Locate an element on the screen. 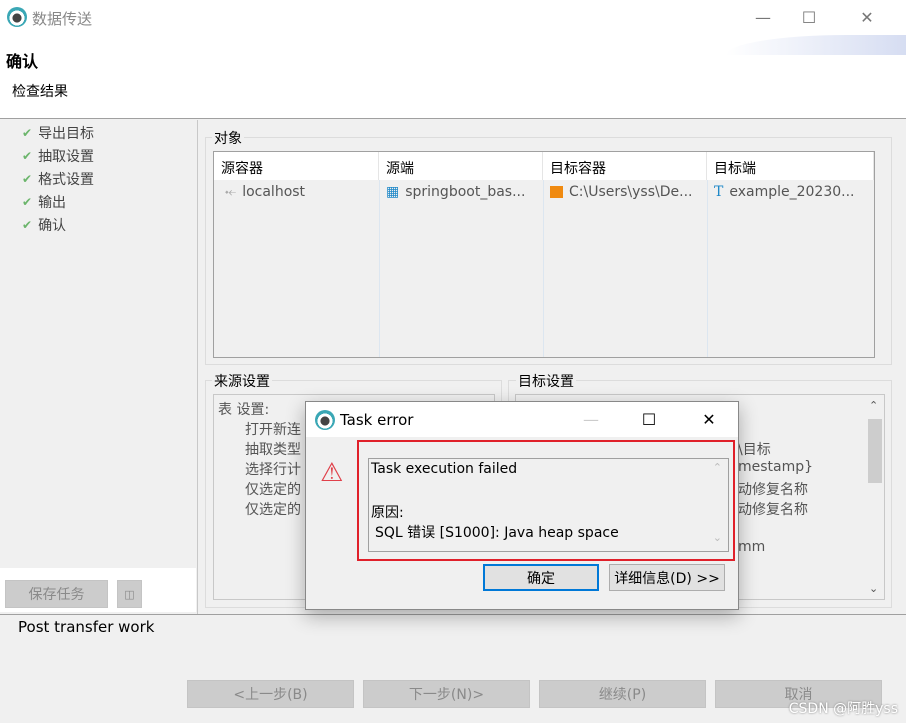 The image size is (906, 723). post-transfer-label: Post transfer work is located at coordinates (86, 627).